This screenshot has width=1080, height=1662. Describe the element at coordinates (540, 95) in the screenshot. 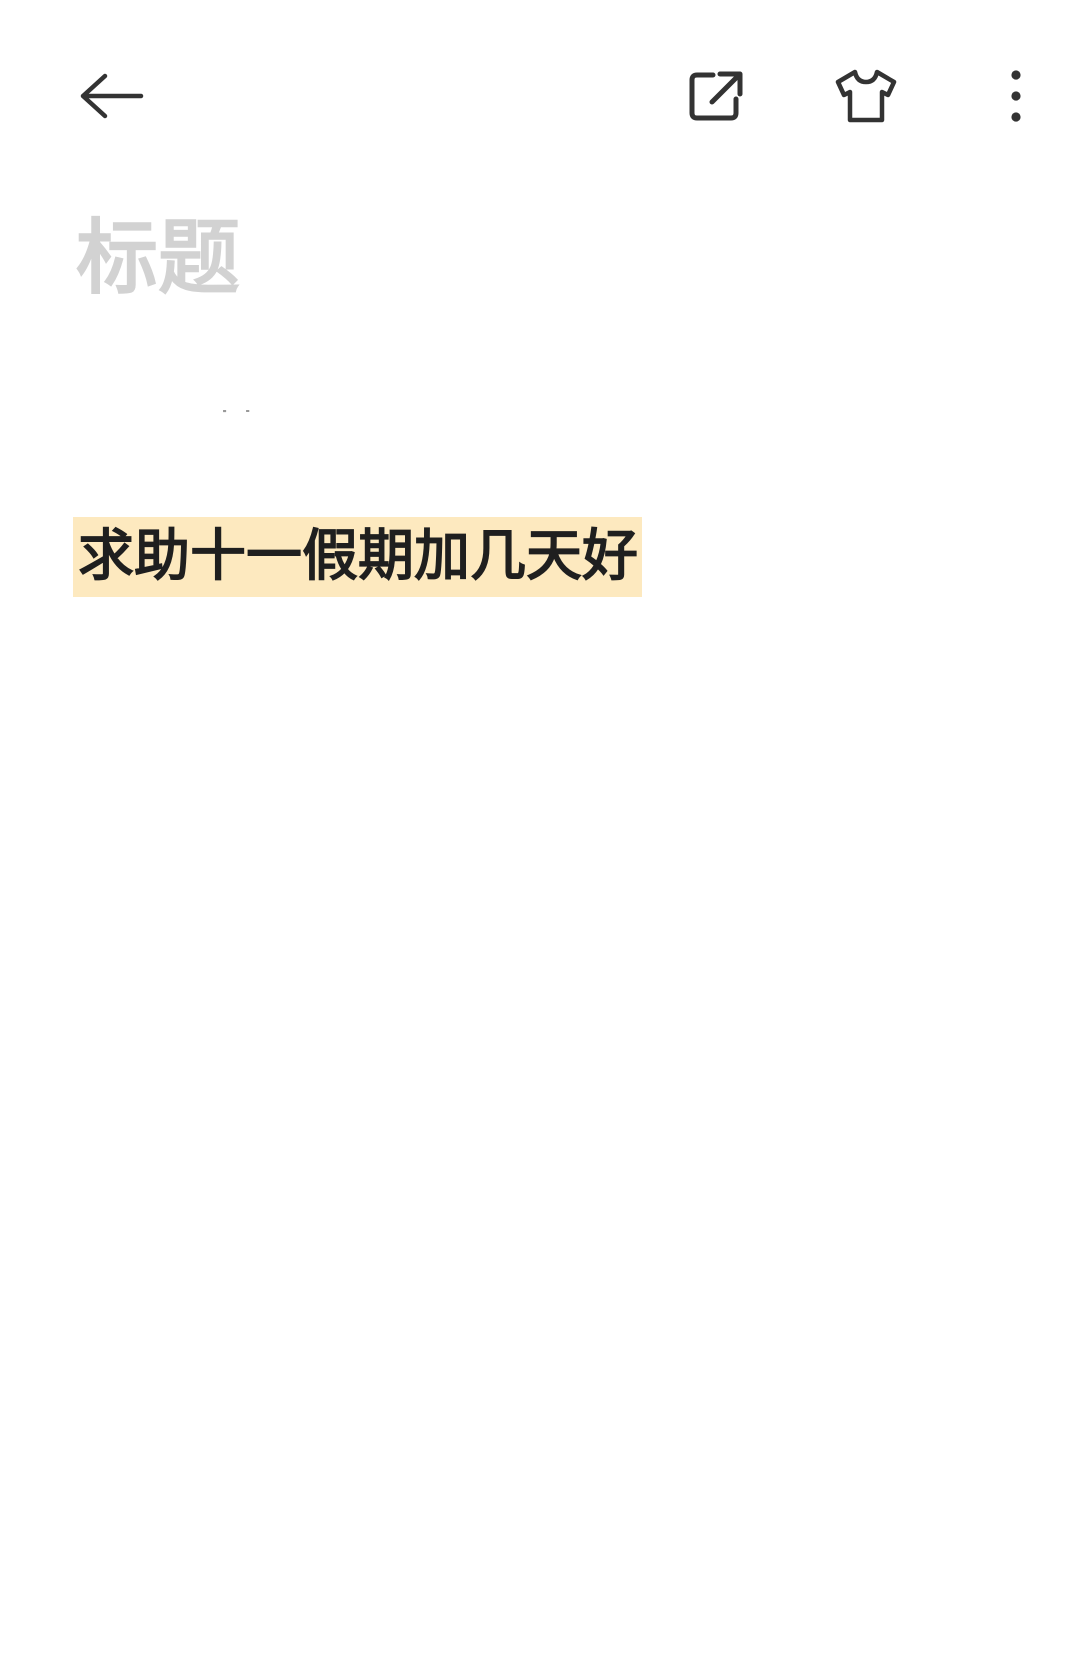

I see `top-toolbar` at that location.